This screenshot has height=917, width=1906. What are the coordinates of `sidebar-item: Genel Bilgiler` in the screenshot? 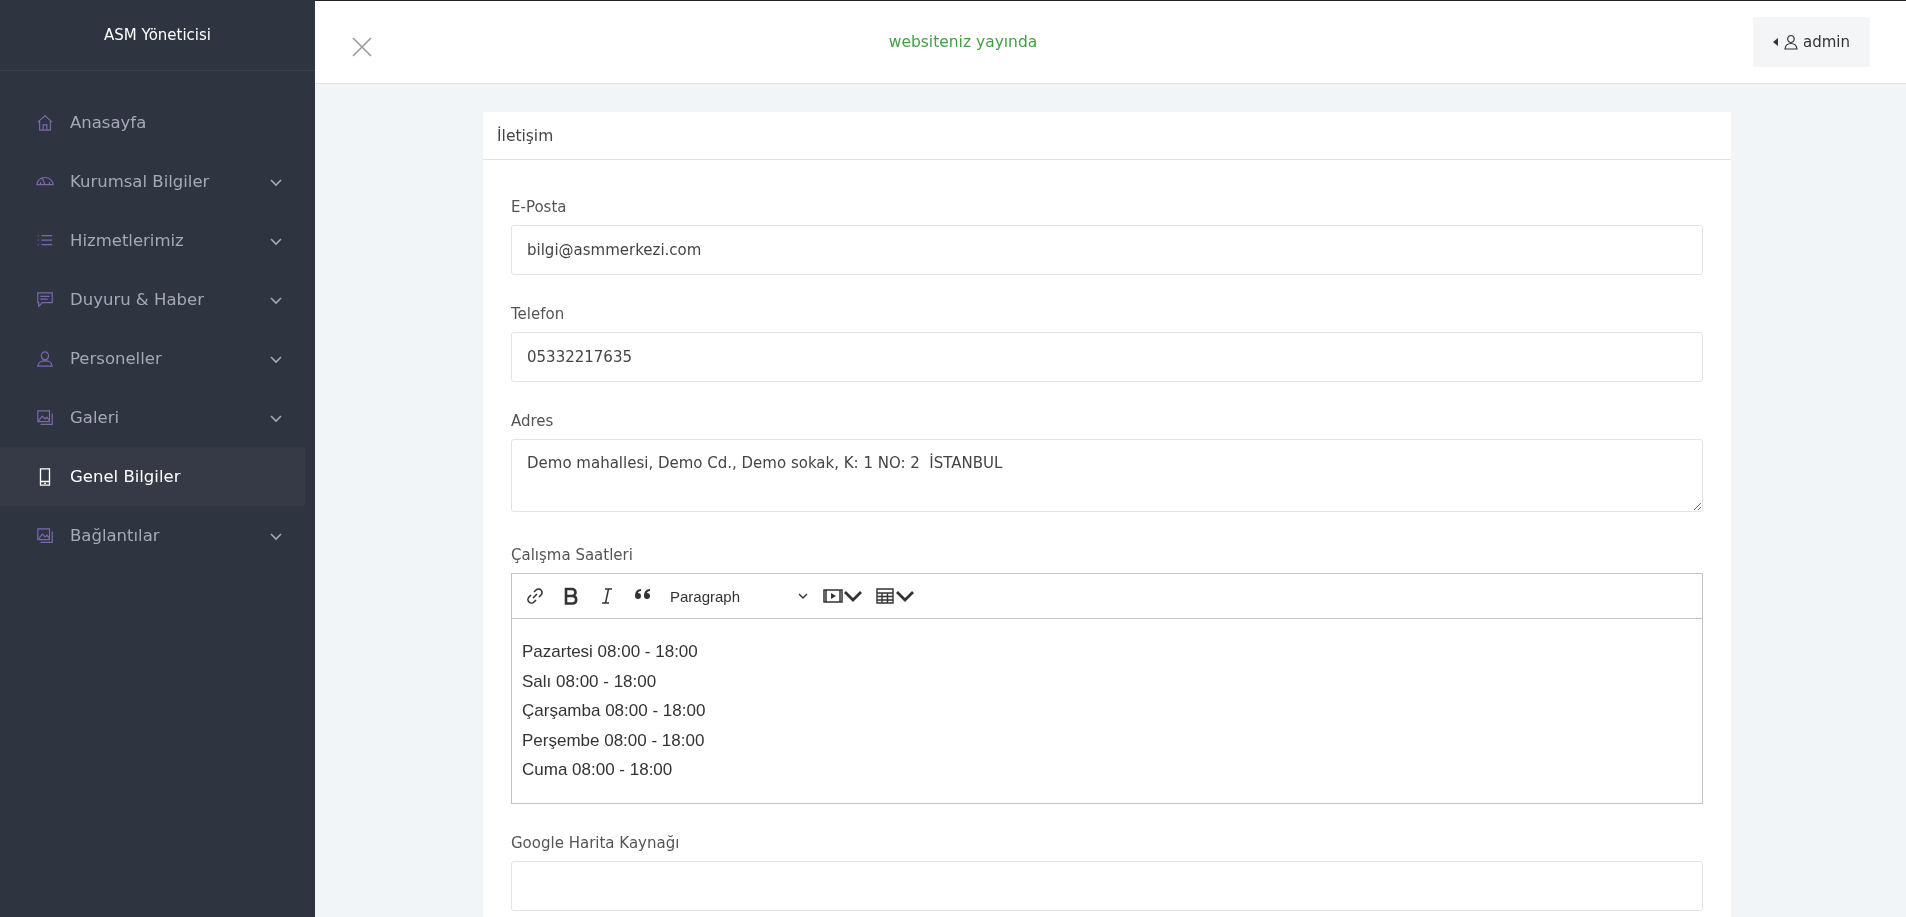 It's located at (152, 476).